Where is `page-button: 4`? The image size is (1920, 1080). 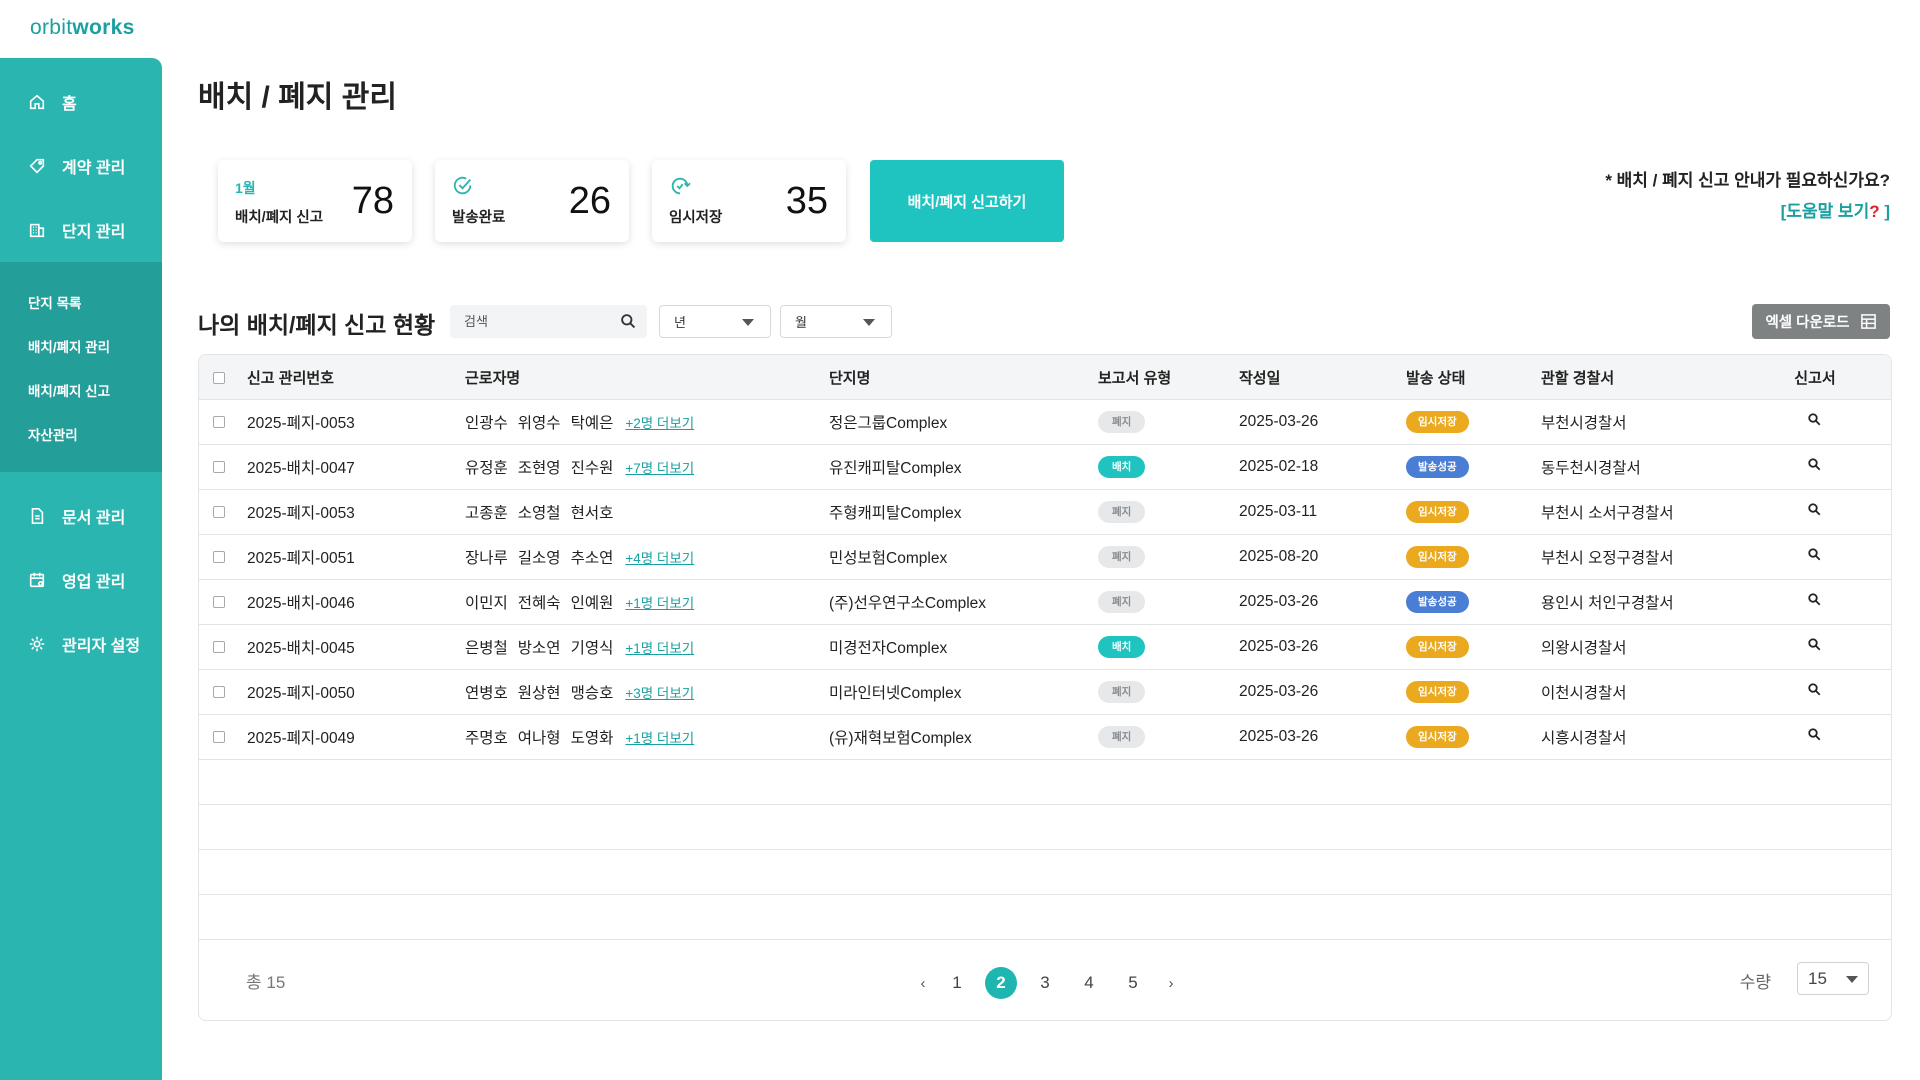
page-button: 4 is located at coordinates (1089, 983).